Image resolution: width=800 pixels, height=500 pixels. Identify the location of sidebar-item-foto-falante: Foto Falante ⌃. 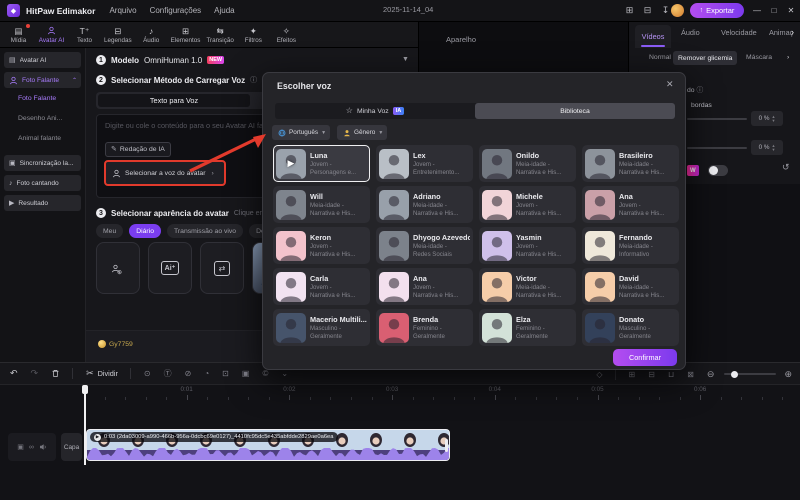
(42, 80).